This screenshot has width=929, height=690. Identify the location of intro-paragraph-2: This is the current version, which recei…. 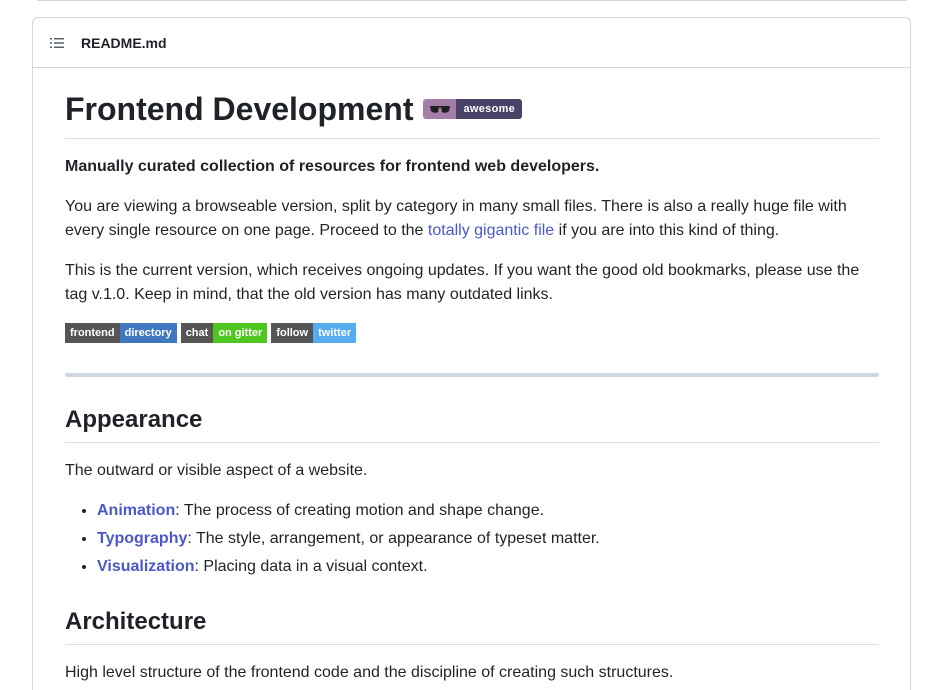
(462, 282).